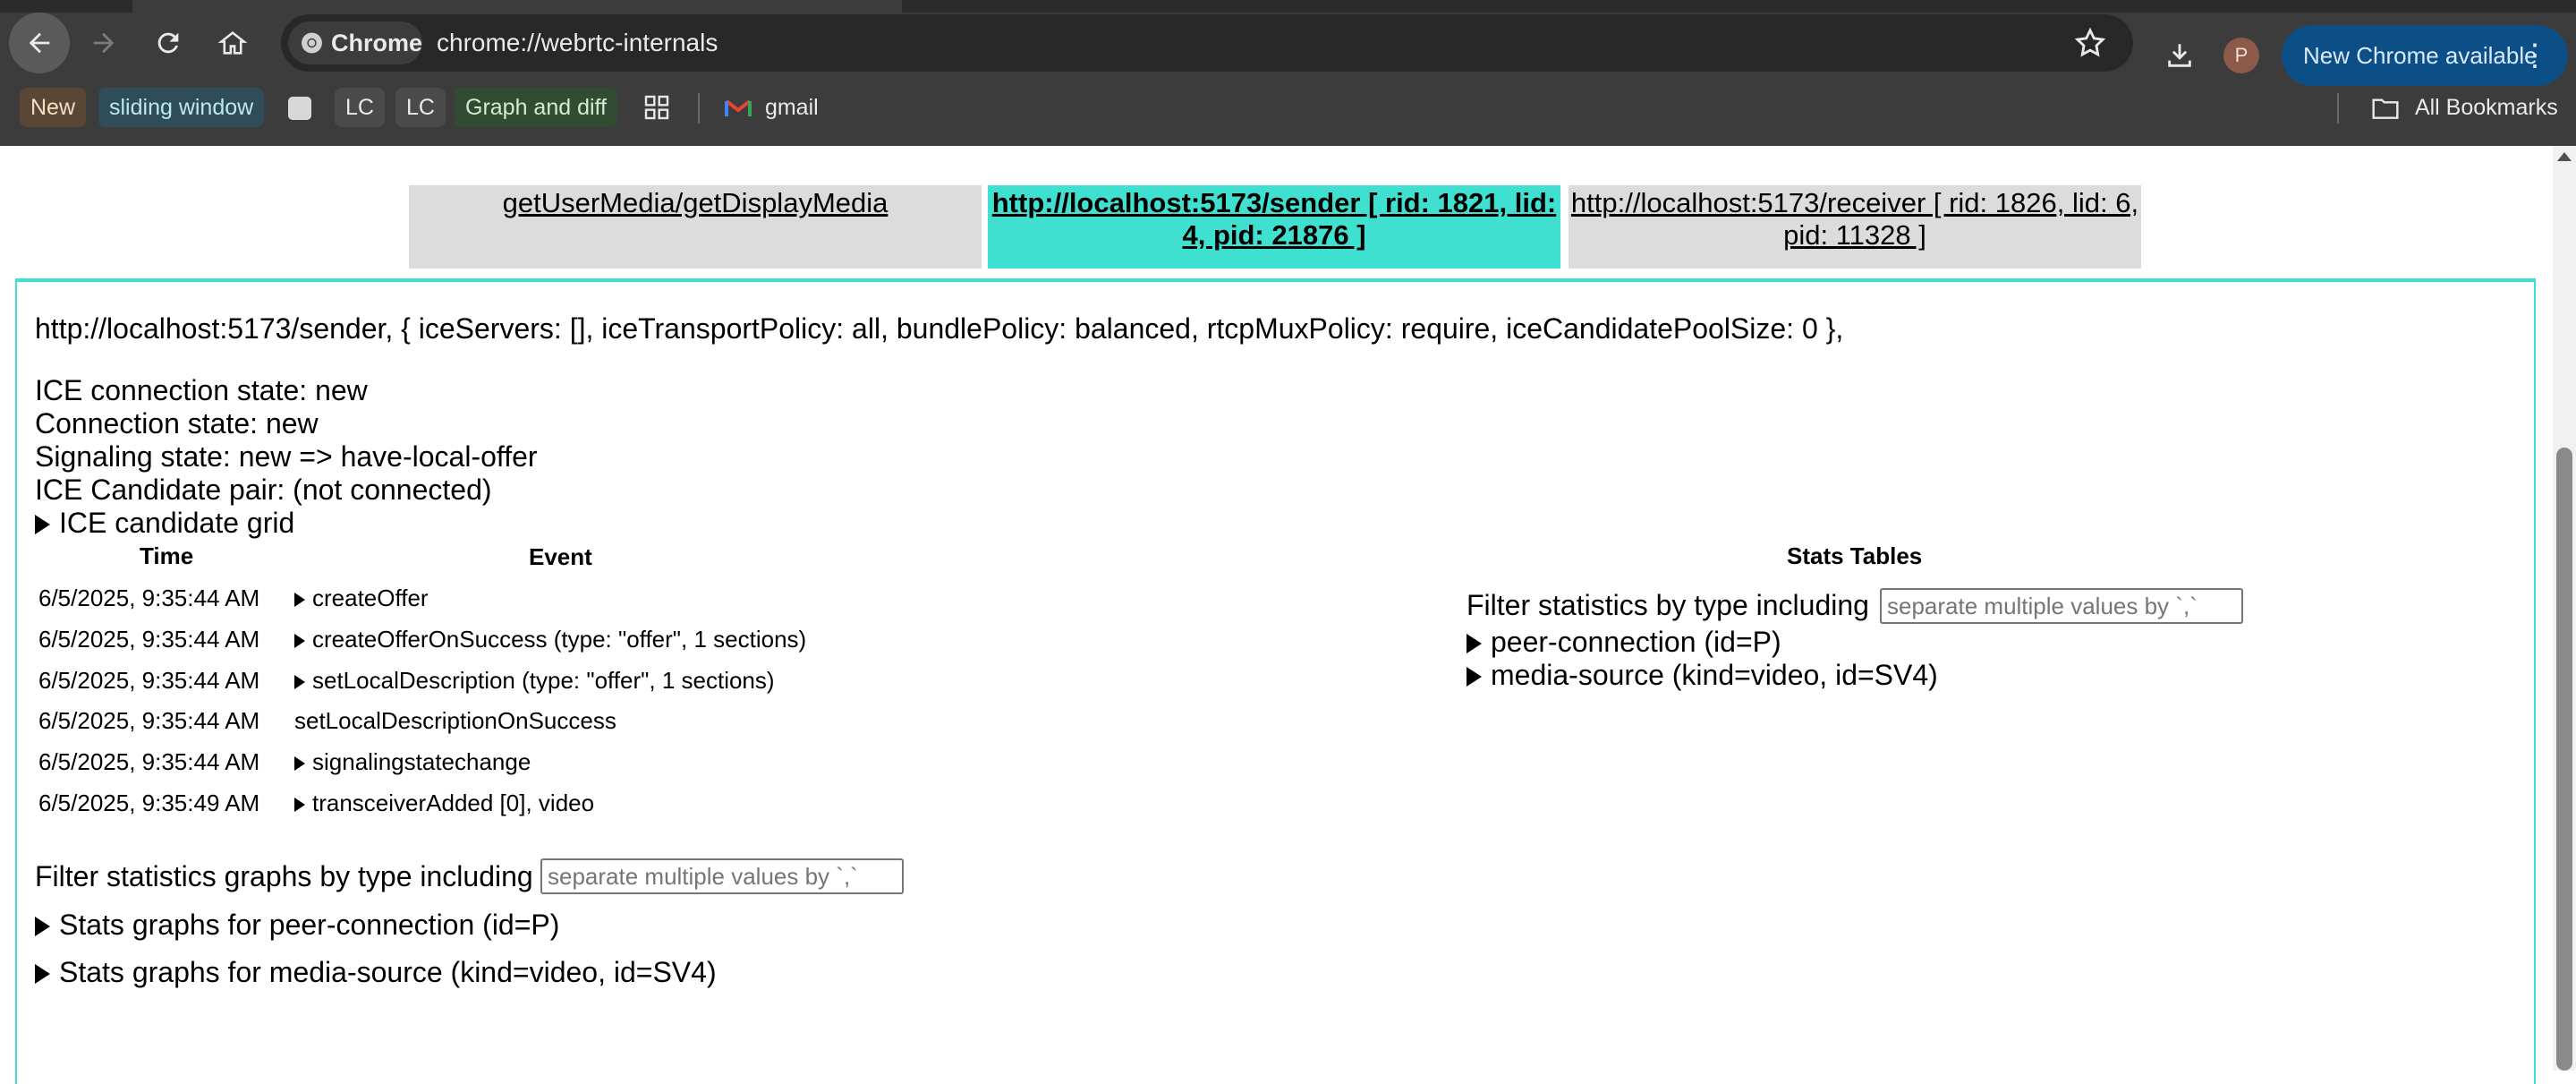 The height and width of the screenshot is (1084, 2576). I want to click on arrow-right-icon, so click(104, 43).